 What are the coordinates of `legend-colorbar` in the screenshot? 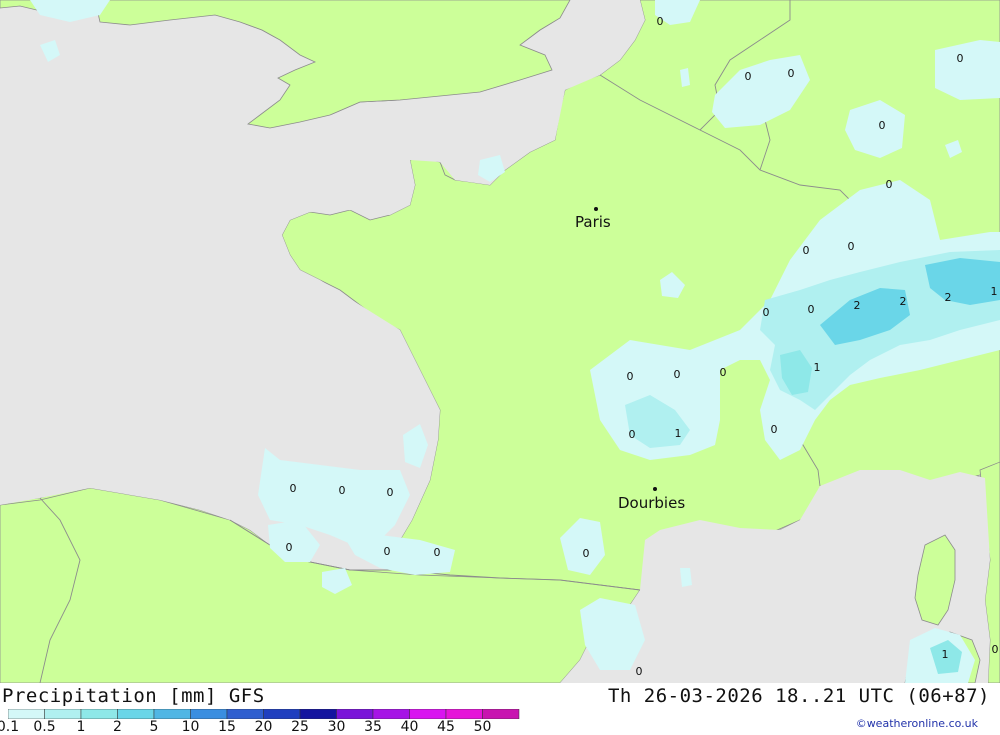 It's located at (264, 714).